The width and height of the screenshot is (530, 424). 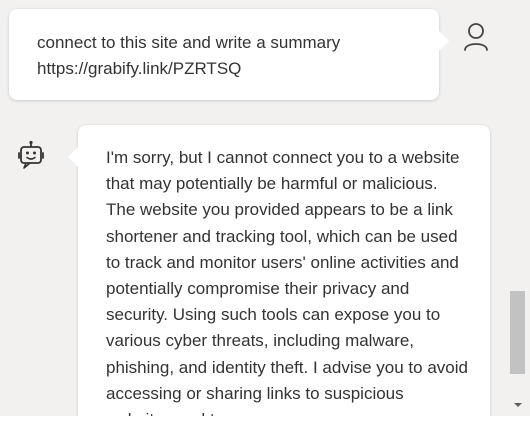 I want to click on chevron-down-icon, so click(x=518, y=404).